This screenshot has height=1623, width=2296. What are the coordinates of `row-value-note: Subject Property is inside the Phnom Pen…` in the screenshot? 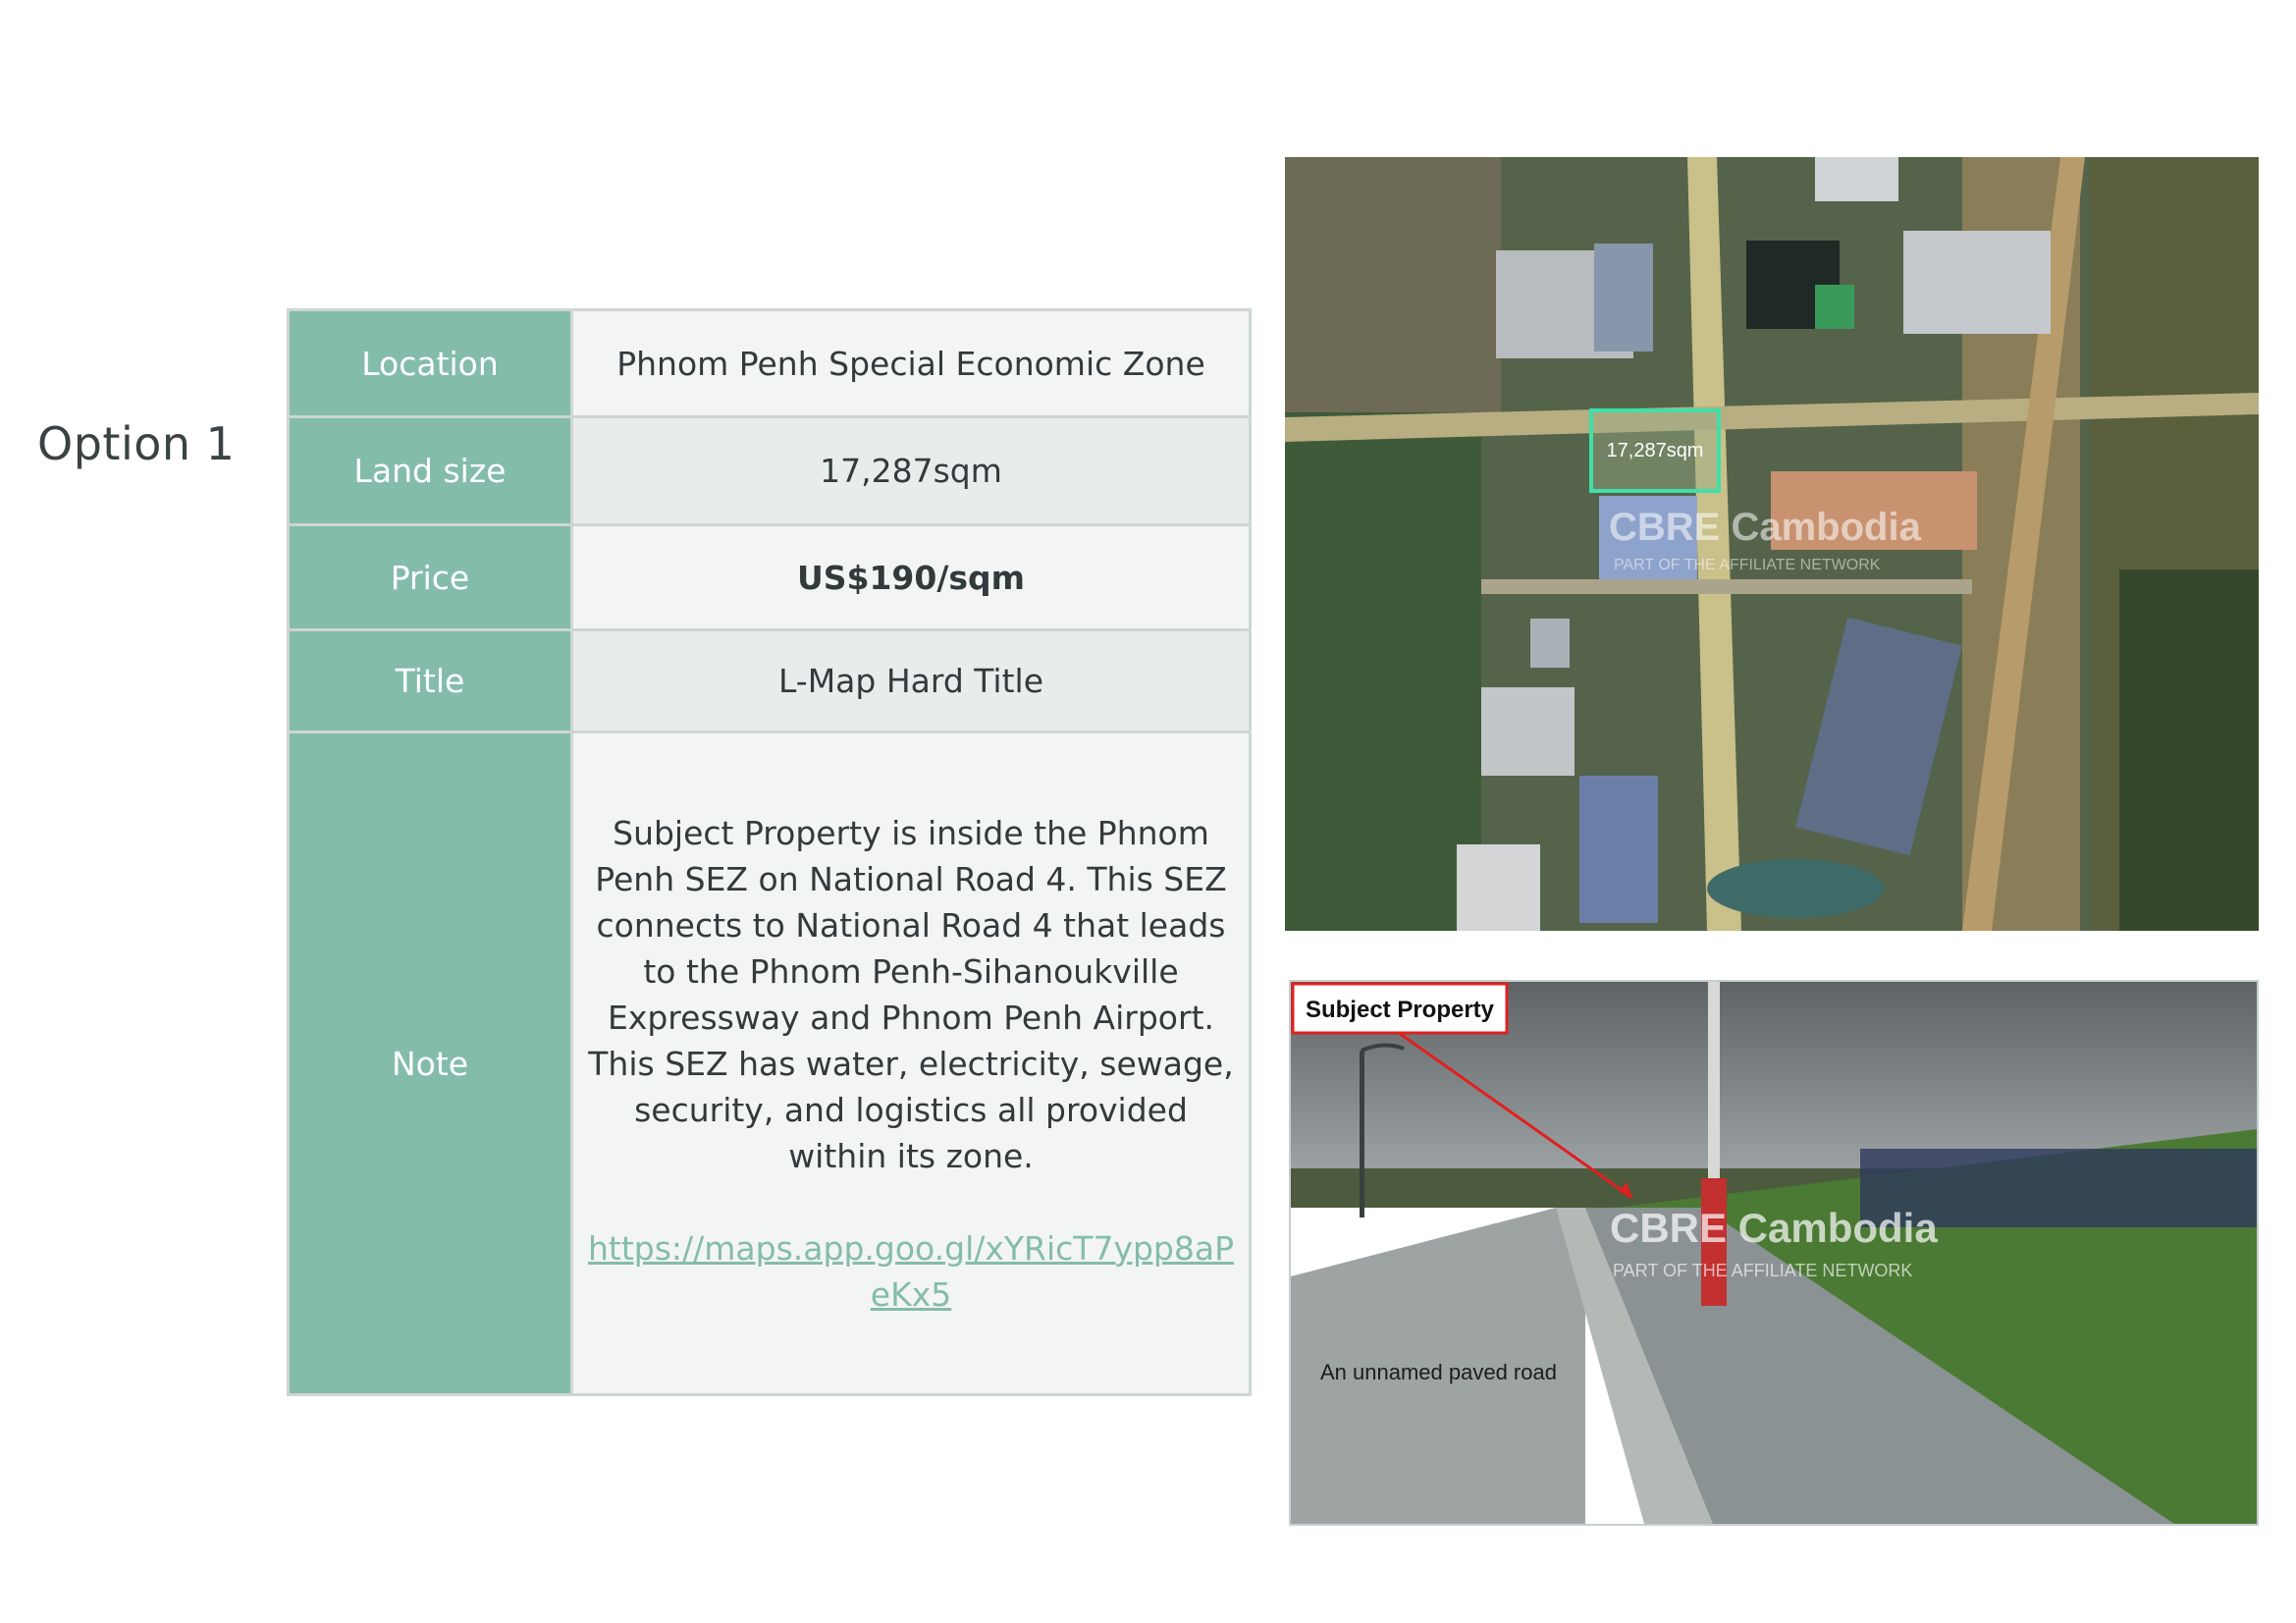 It's located at (911, 1063).